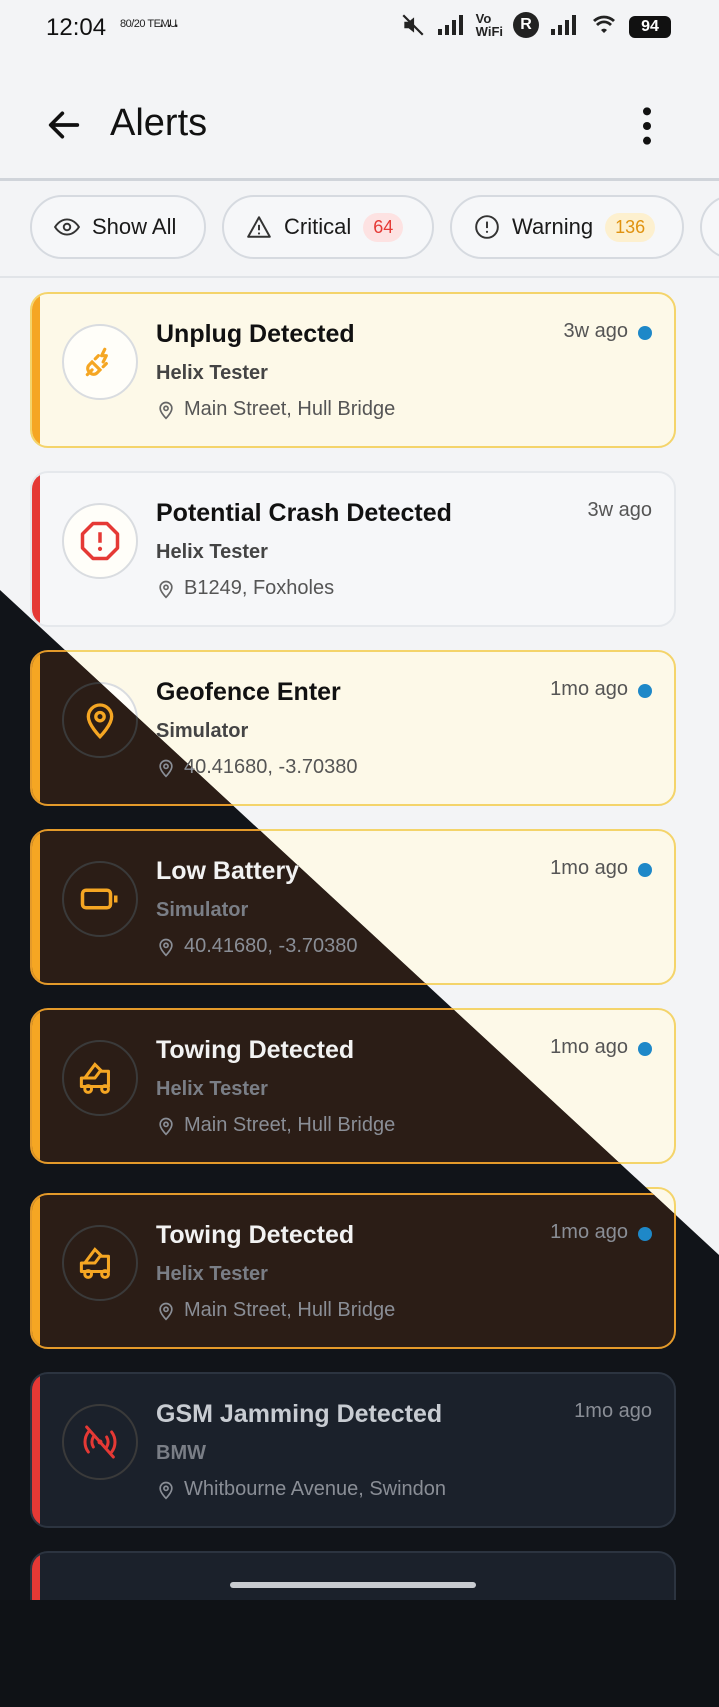  Describe the element at coordinates (650, 27) in the screenshot. I see `battery-indicator: 94` at that location.